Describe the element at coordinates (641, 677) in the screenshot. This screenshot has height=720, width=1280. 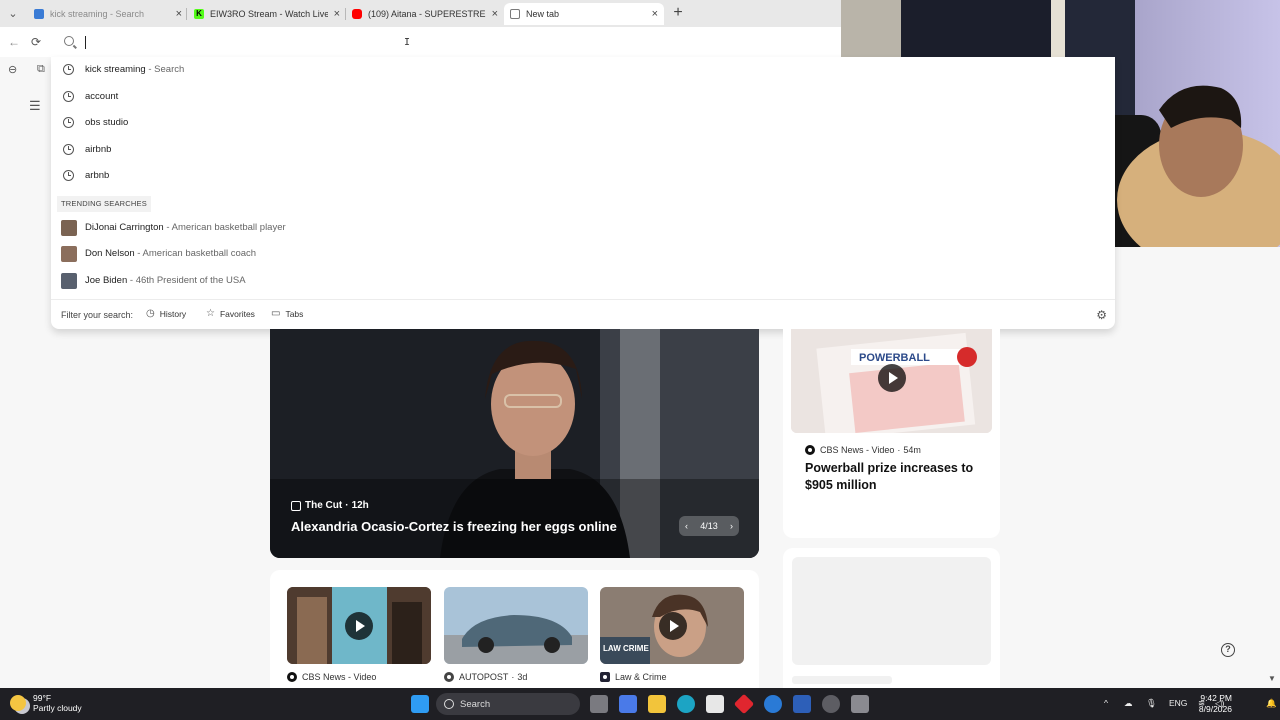
I see `card-source: Law & Crime` at that location.